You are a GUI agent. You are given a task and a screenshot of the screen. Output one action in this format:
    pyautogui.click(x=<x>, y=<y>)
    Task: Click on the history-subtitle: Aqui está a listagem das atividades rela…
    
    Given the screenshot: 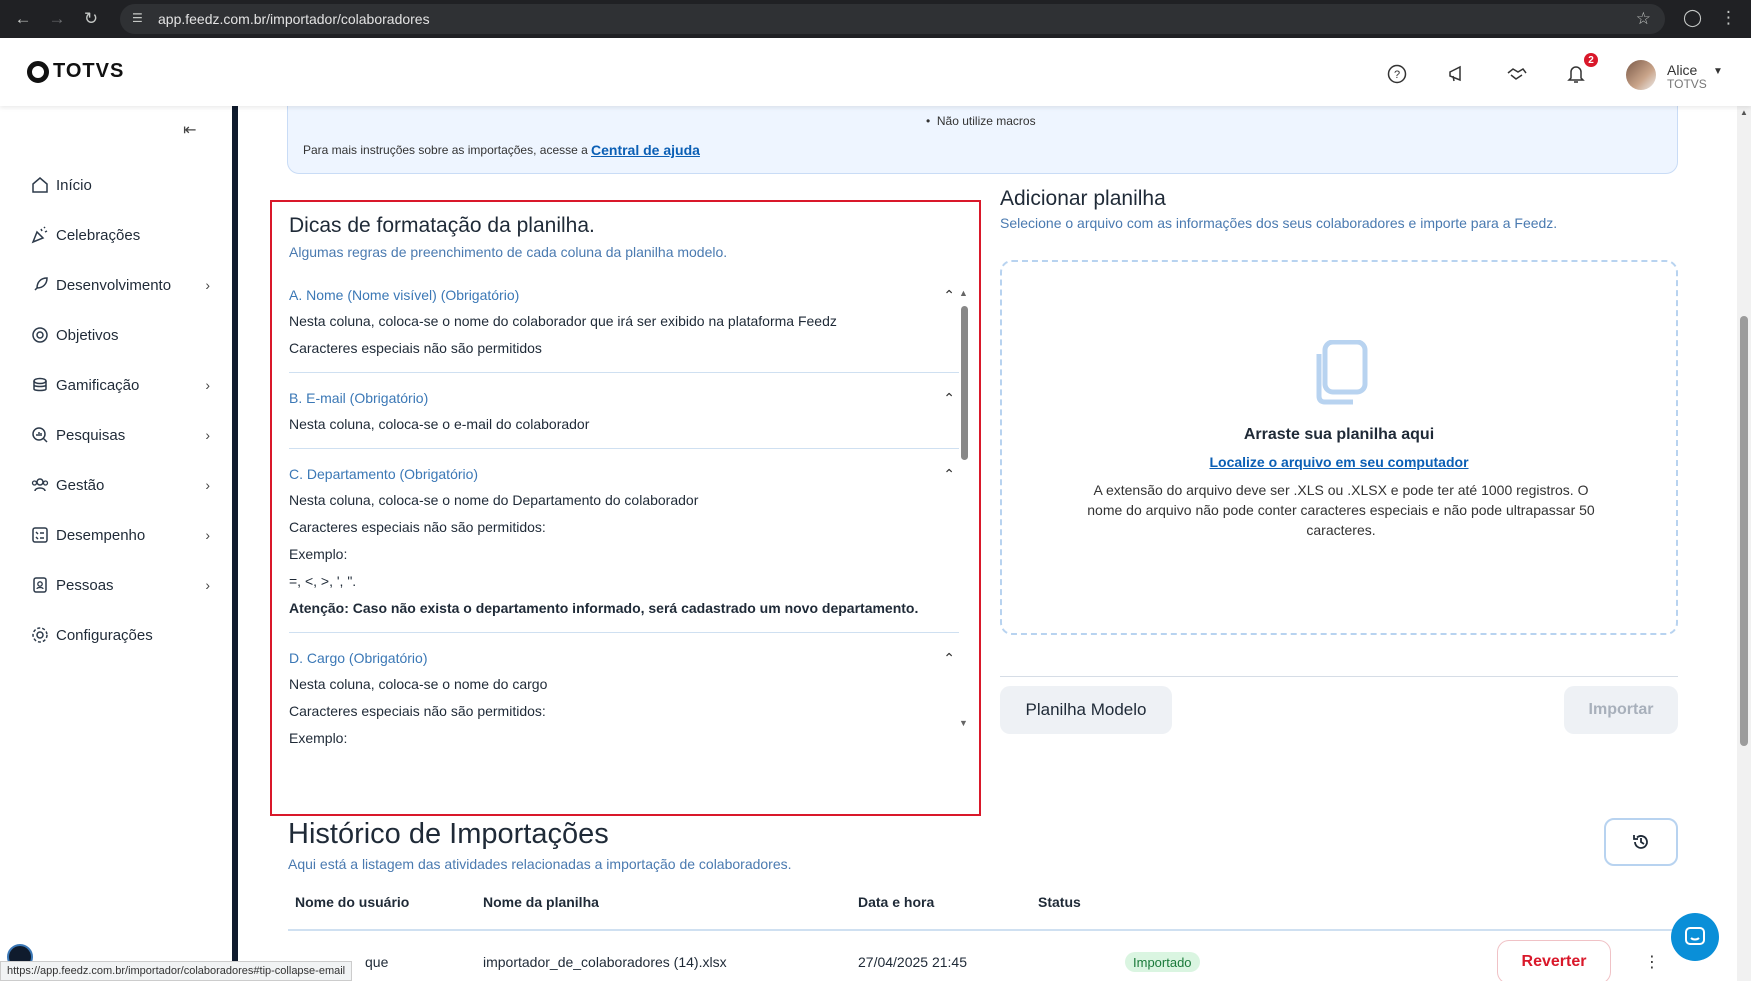 What is the action you would take?
    pyautogui.click(x=540, y=864)
    